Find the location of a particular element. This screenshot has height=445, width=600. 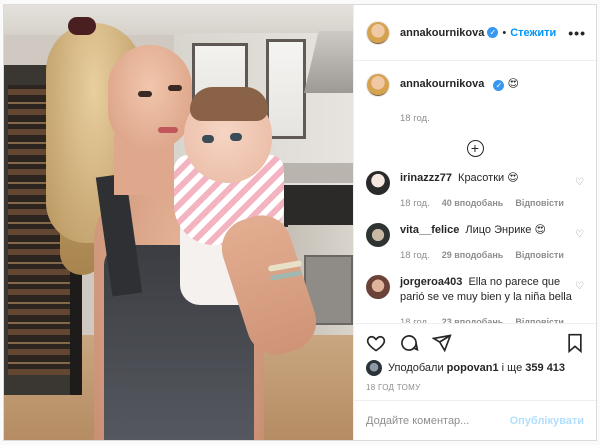

share-icon is located at coordinates (442, 343).